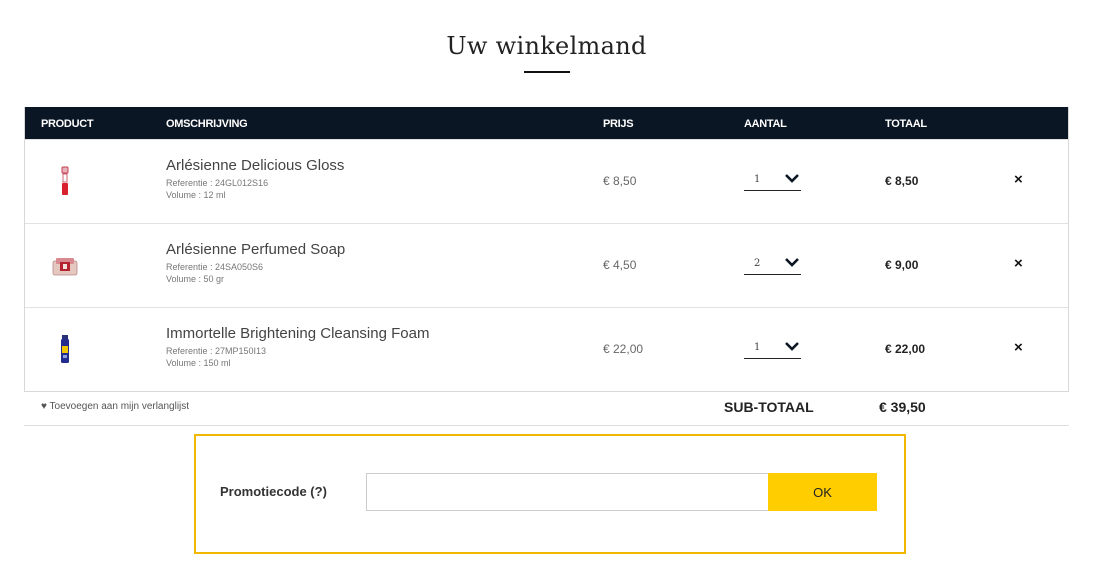  What do you see at coordinates (905, 349) in the screenshot?
I see `line-total: € 22,00` at bounding box center [905, 349].